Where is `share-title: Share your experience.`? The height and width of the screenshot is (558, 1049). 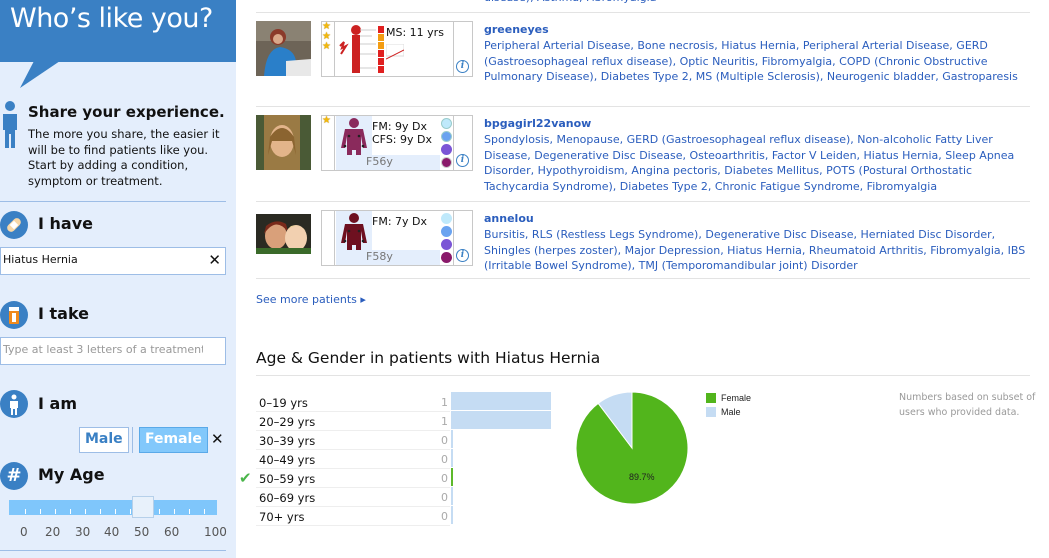
share-title: Share your experience. is located at coordinates (126, 112).